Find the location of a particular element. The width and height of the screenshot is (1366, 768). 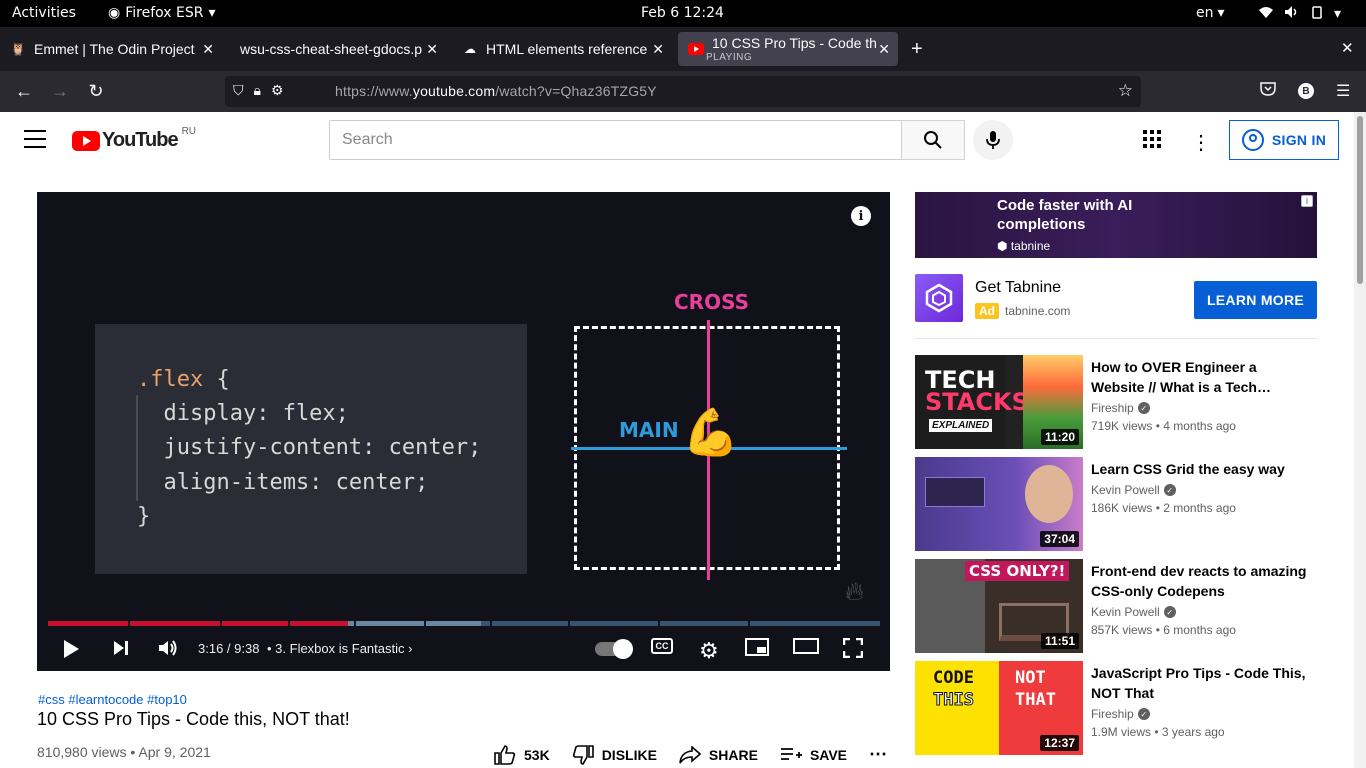

new-tab-button: + is located at coordinates (917, 49).